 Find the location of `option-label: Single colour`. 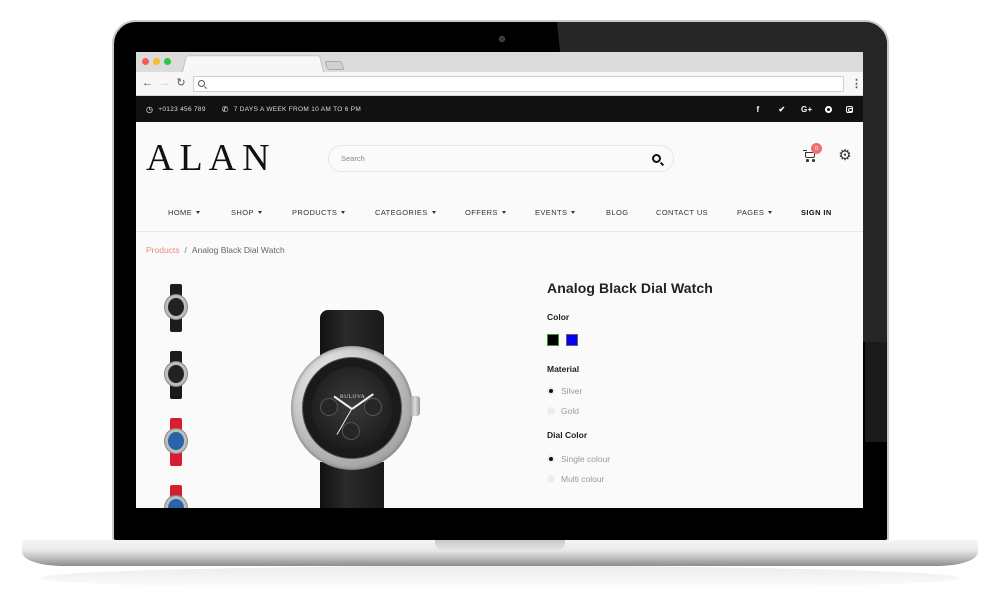

option-label: Single colour is located at coordinates (586, 459).